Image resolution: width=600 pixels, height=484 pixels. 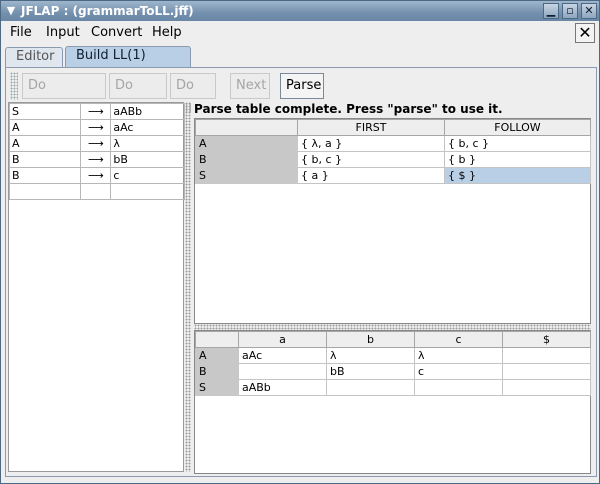 What do you see at coordinates (458, 339) in the screenshot?
I see `column-header-c: c` at bounding box center [458, 339].